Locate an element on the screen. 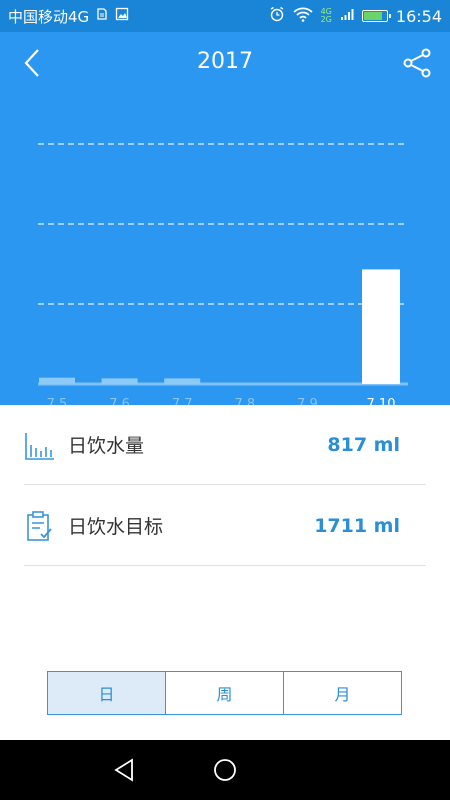  daily-intake-label: 日饮水量 is located at coordinates (106, 446).